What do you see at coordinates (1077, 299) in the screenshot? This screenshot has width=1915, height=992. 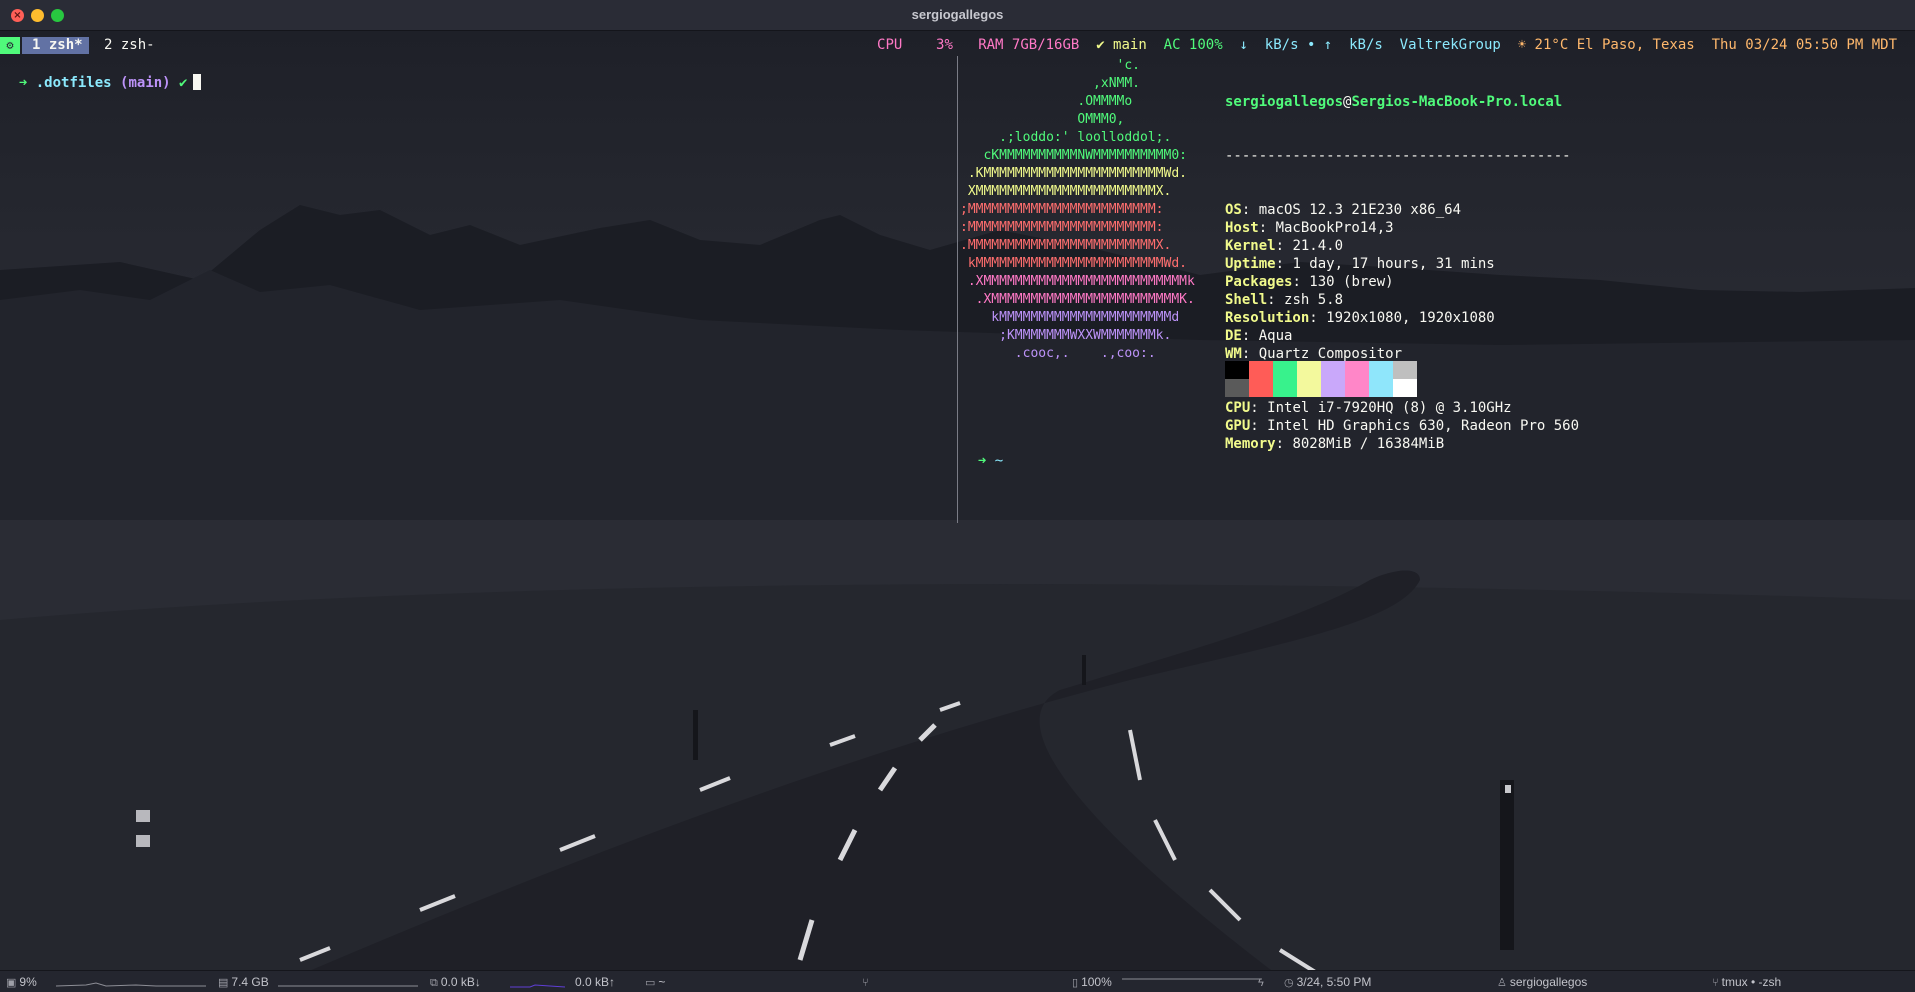 I see `ascii-logo-line: .XMMMMMMMMMMMMMMMMMMMMMMMMK.` at bounding box center [1077, 299].